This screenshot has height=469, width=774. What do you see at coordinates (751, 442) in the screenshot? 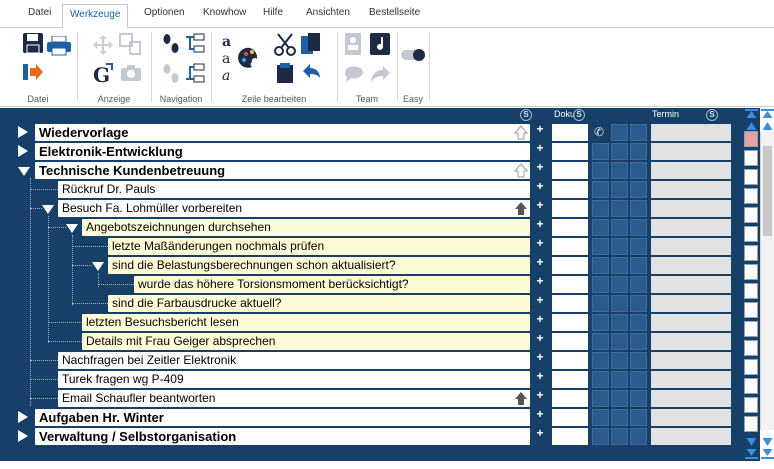
I see `scroll-down-icon` at bounding box center [751, 442].